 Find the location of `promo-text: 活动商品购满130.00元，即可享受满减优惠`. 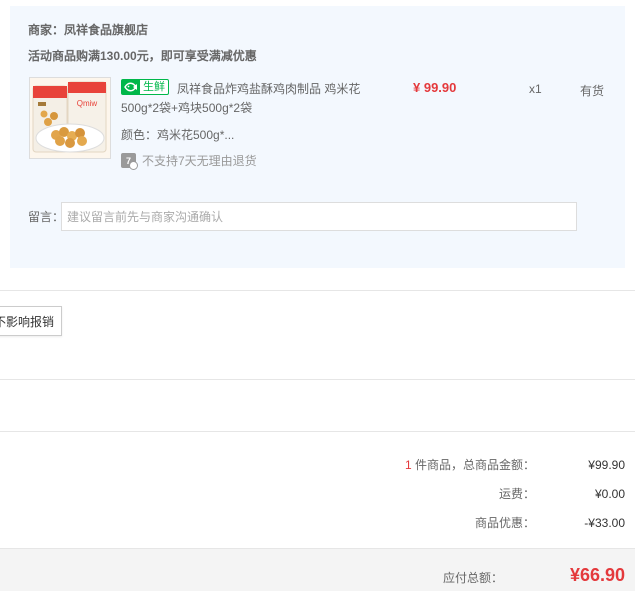

promo-text: 活动商品购满130.00元，即可享受满减优惠 is located at coordinates (142, 56).